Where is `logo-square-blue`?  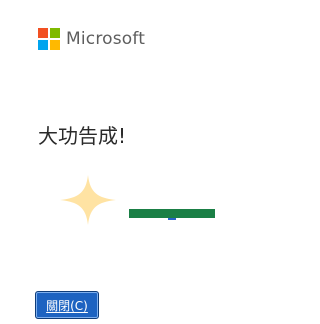 logo-square-blue is located at coordinates (43, 45).